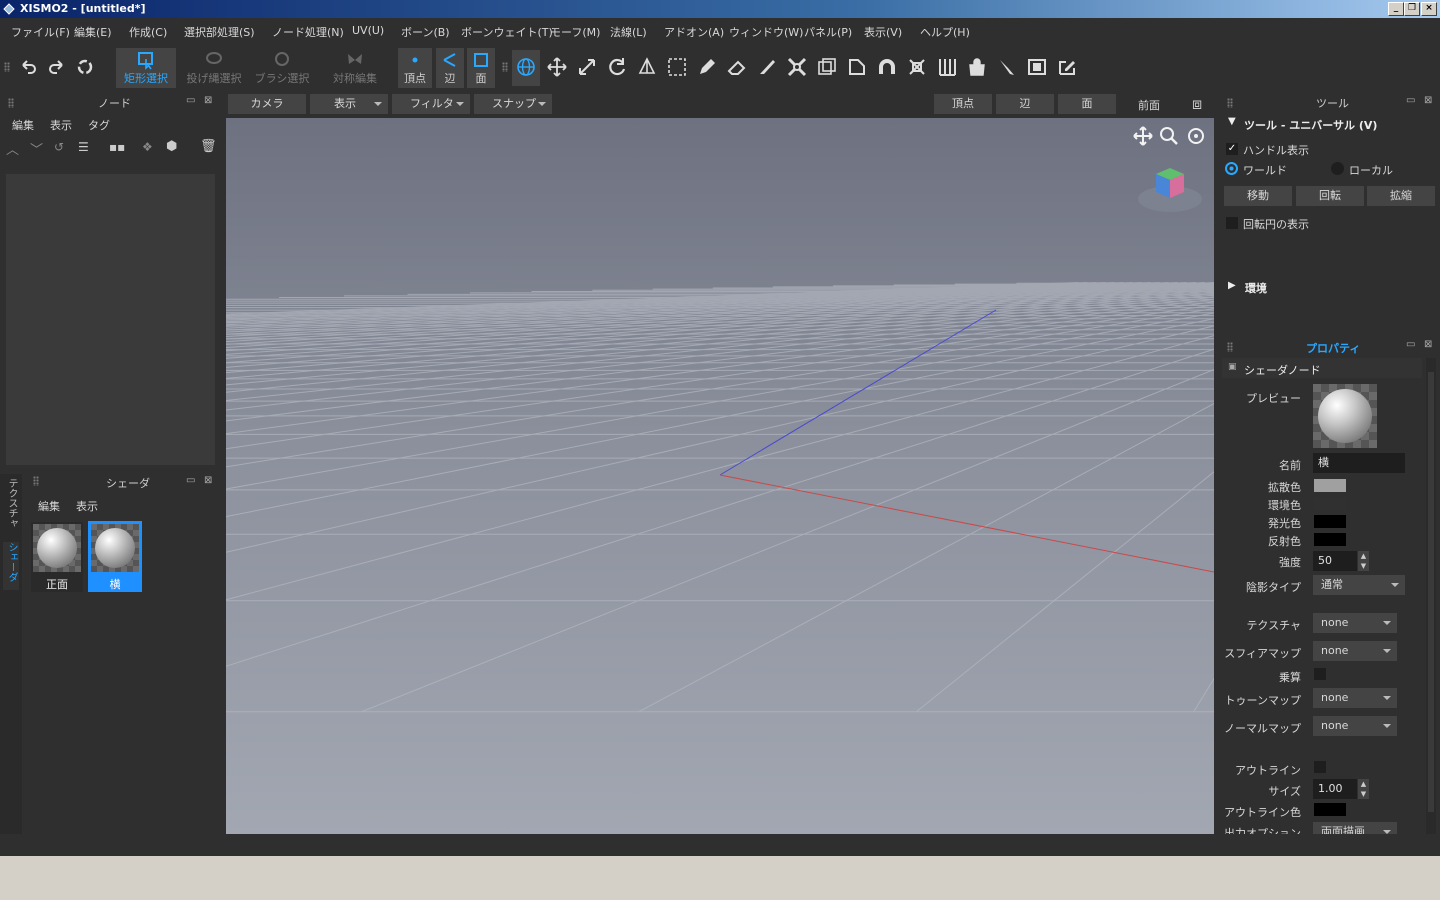  I want to click on node-menu-view: 表示, so click(61, 125).